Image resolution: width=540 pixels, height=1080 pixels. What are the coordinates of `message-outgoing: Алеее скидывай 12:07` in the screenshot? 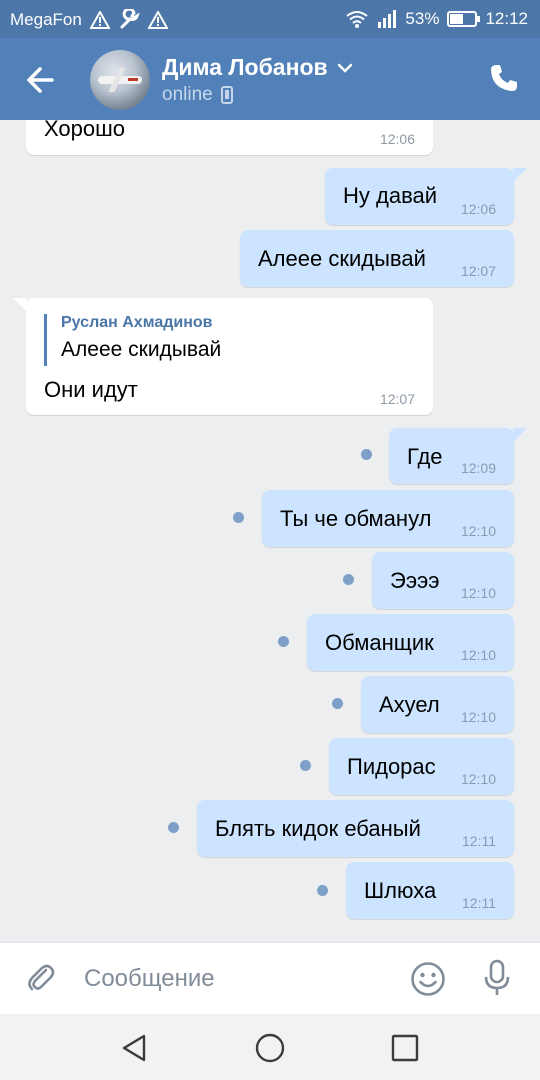 It's located at (377, 258).